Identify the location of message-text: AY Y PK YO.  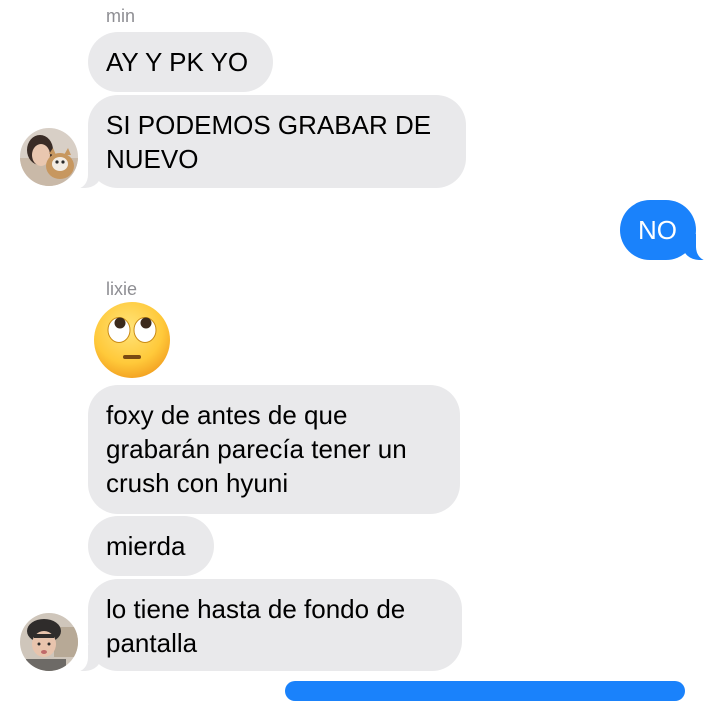
(177, 62).